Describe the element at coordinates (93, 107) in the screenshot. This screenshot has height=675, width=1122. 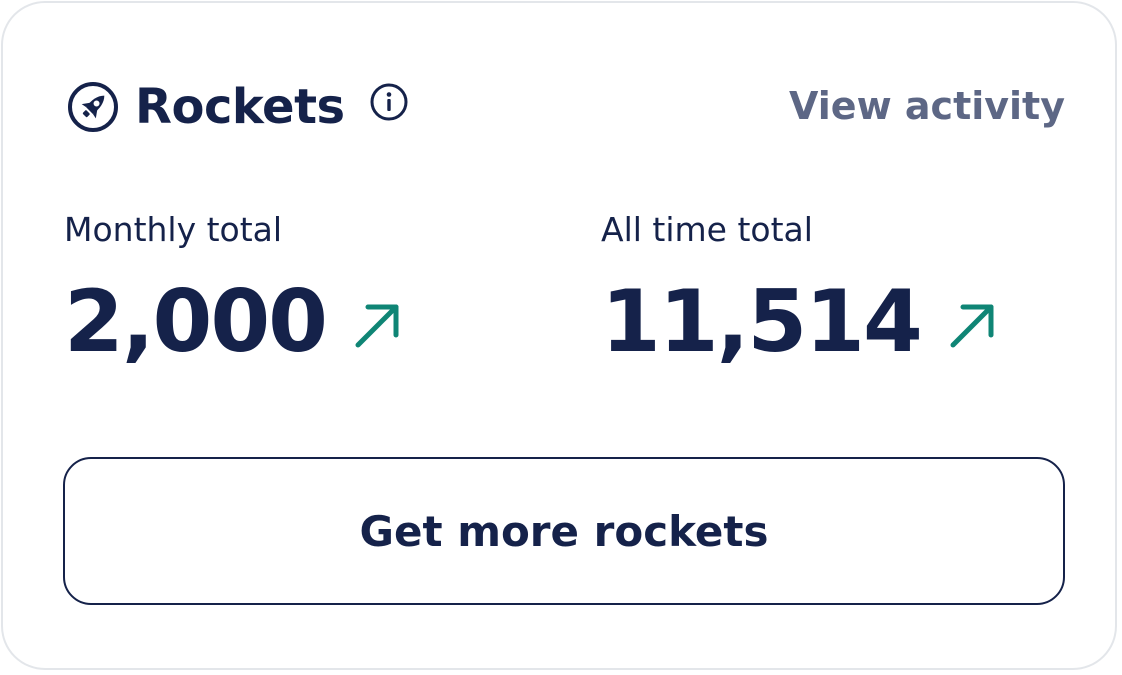
I see `rocket-icon` at that location.